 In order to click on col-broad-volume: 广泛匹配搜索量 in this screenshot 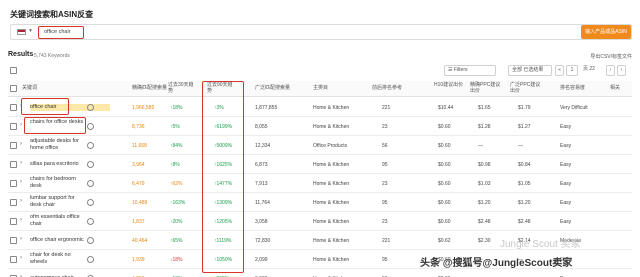, I will do `click(272, 88)`.